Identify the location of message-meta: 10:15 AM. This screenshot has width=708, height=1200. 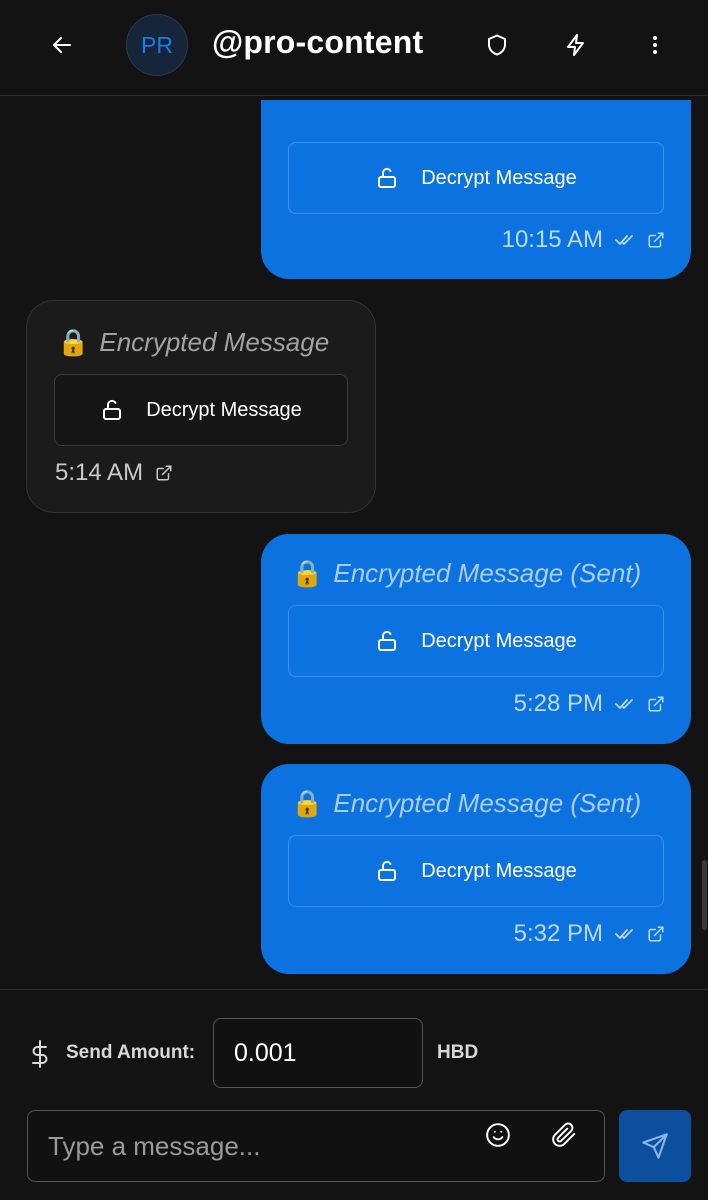
(583, 240).